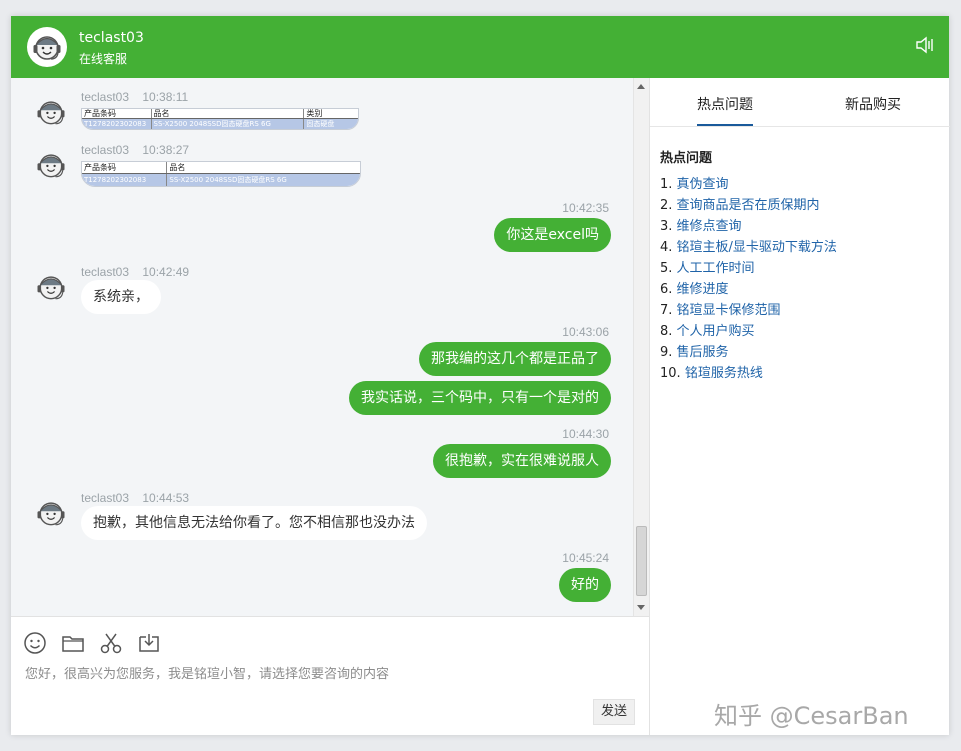  What do you see at coordinates (515, 359) in the screenshot?
I see `user-message: 那我编的这几个都是正品了` at bounding box center [515, 359].